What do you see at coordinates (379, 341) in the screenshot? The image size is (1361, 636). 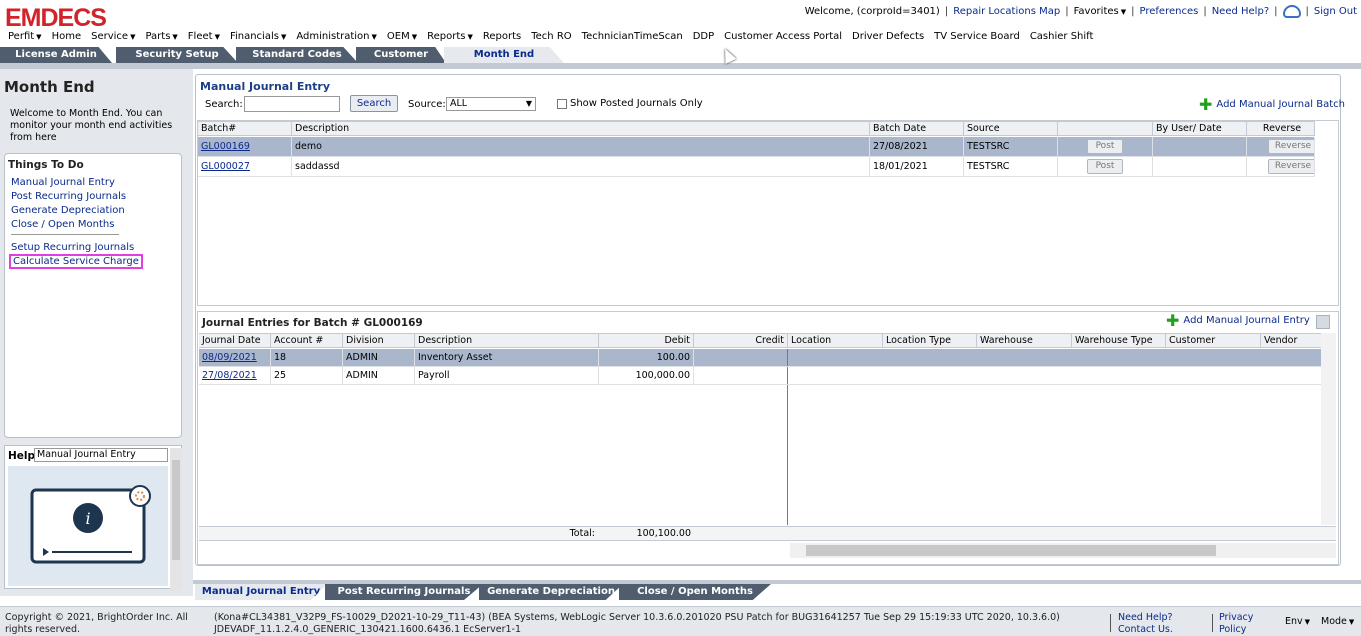 I see `col-division: Division` at bounding box center [379, 341].